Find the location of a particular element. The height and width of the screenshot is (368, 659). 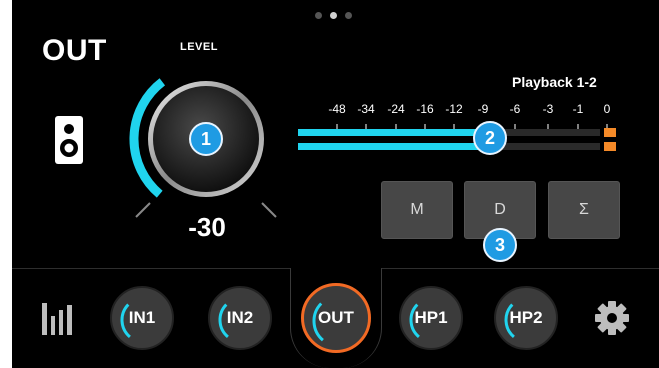

level-label: LEVEL is located at coordinates (199, 47).